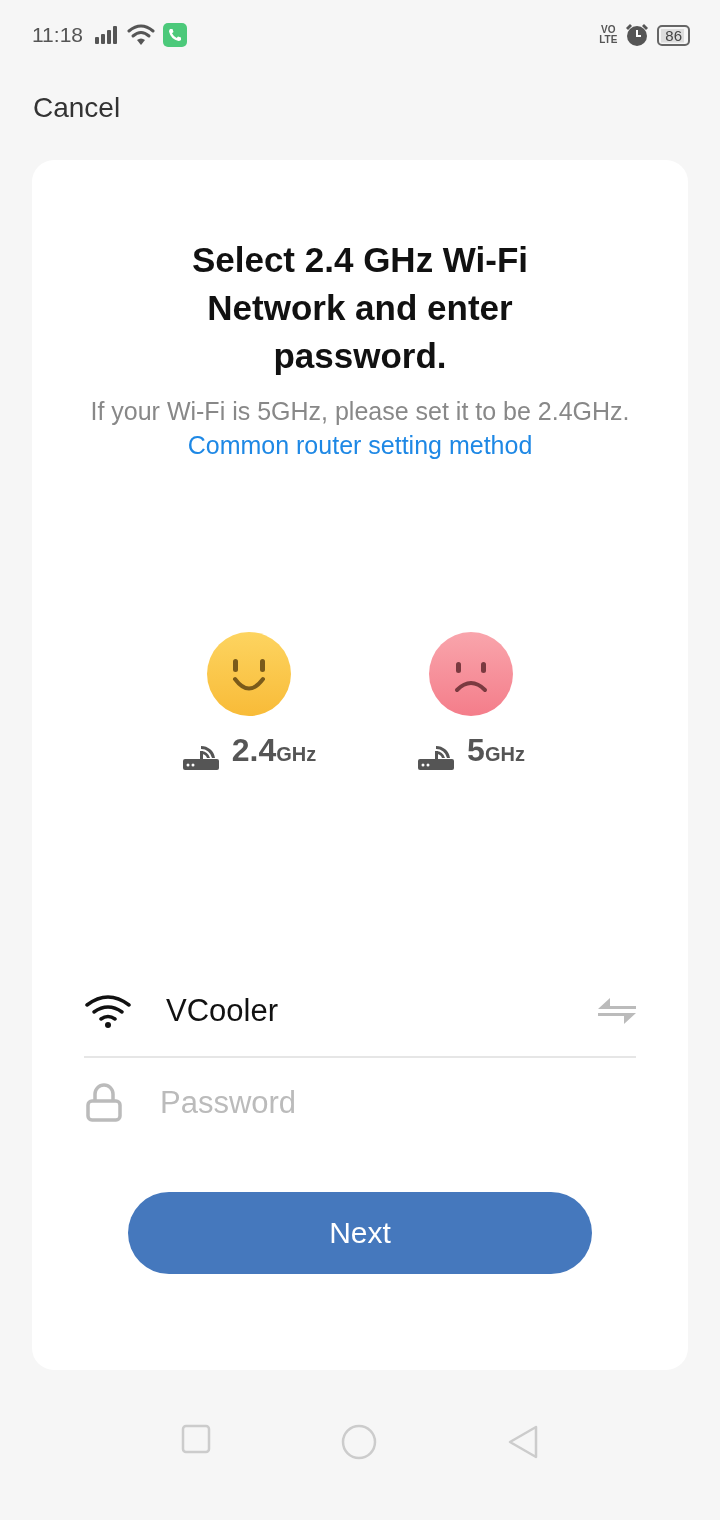 The height and width of the screenshot is (1520, 720). Describe the element at coordinates (471, 674) in the screenshot. I see `sad-face-icon` at that location.